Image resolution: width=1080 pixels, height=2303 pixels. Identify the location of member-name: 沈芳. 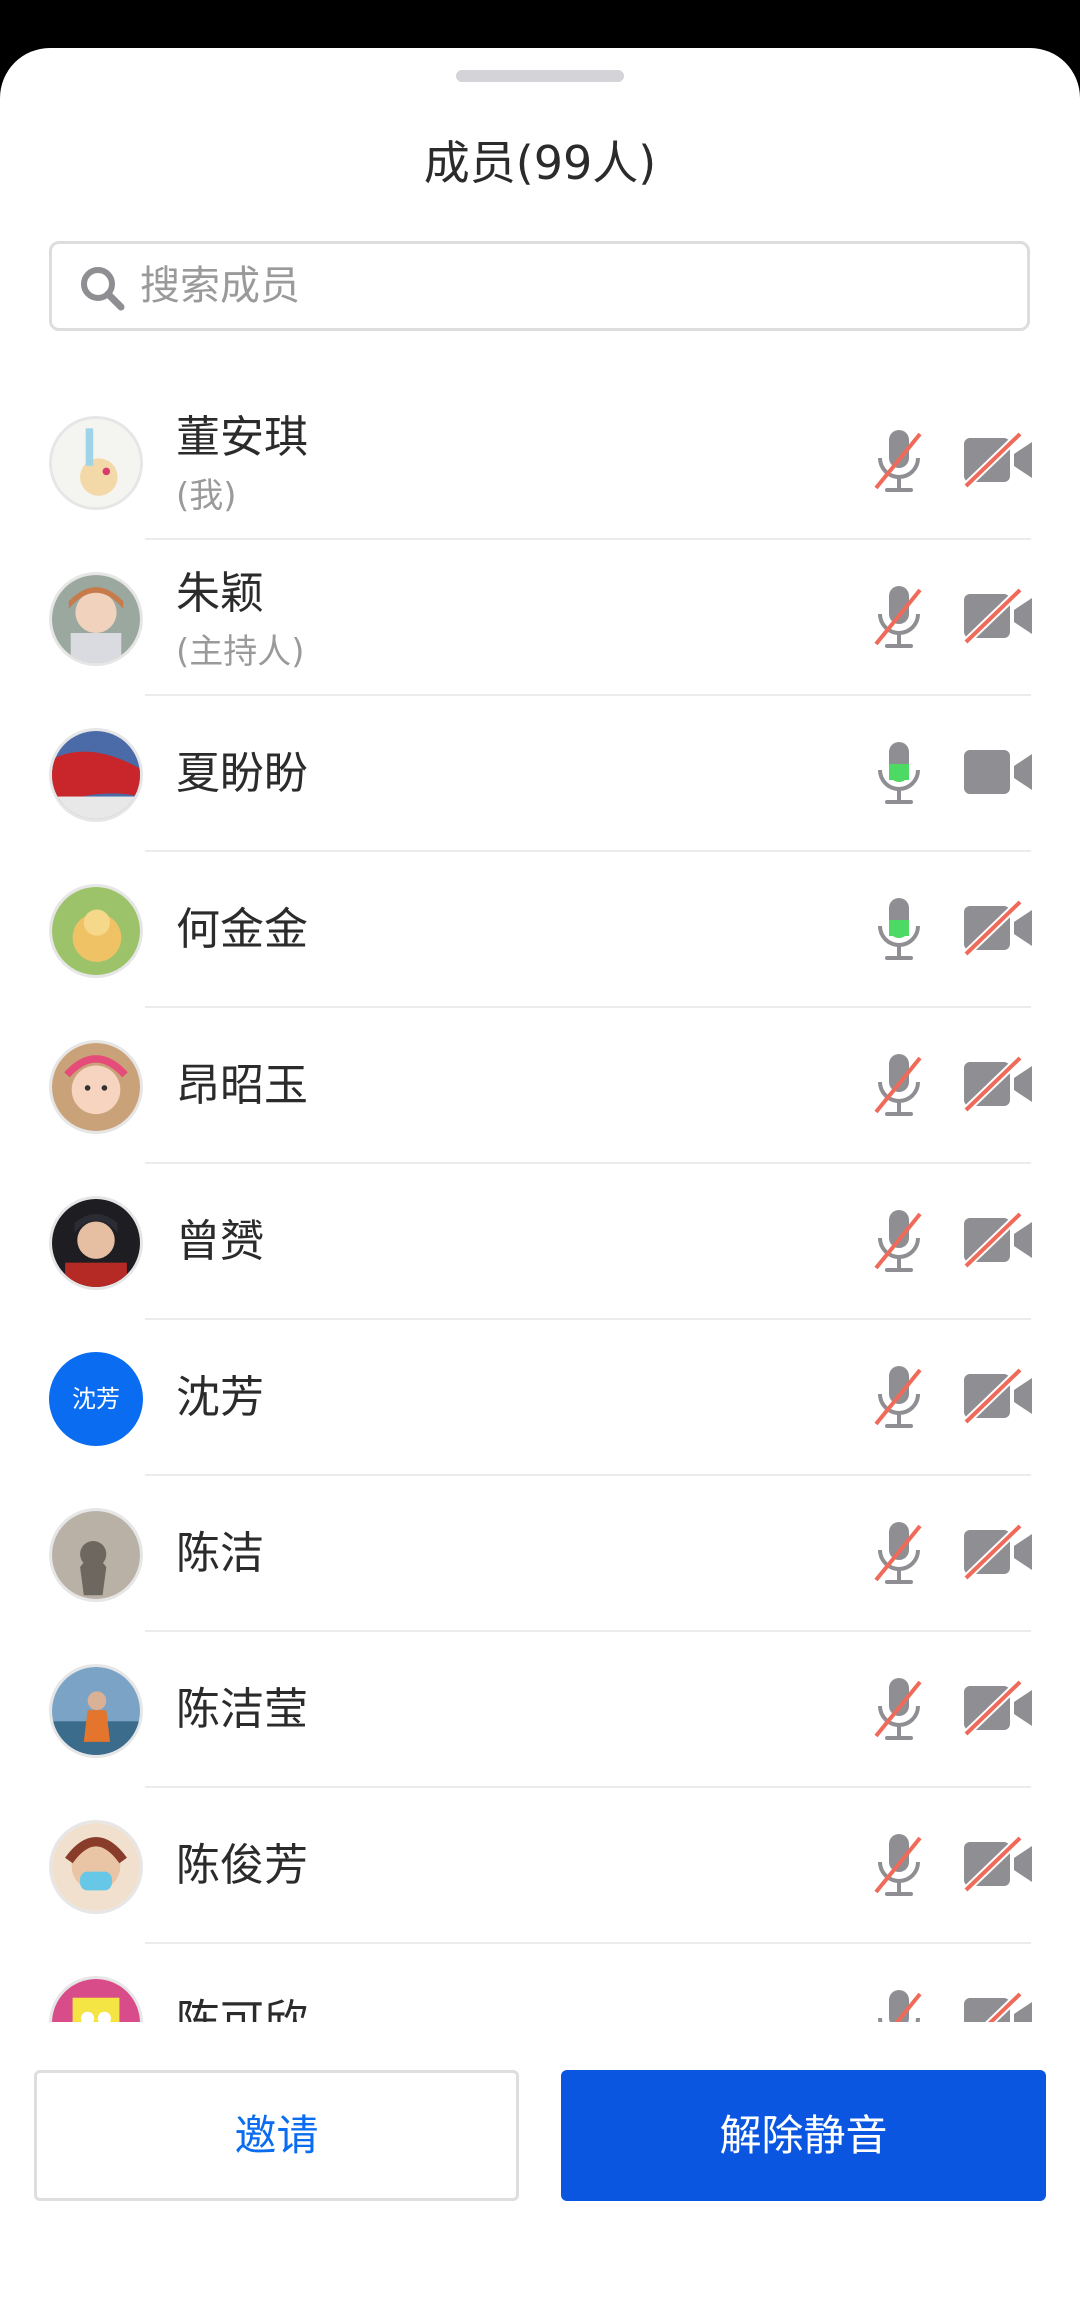
(220, 1397).